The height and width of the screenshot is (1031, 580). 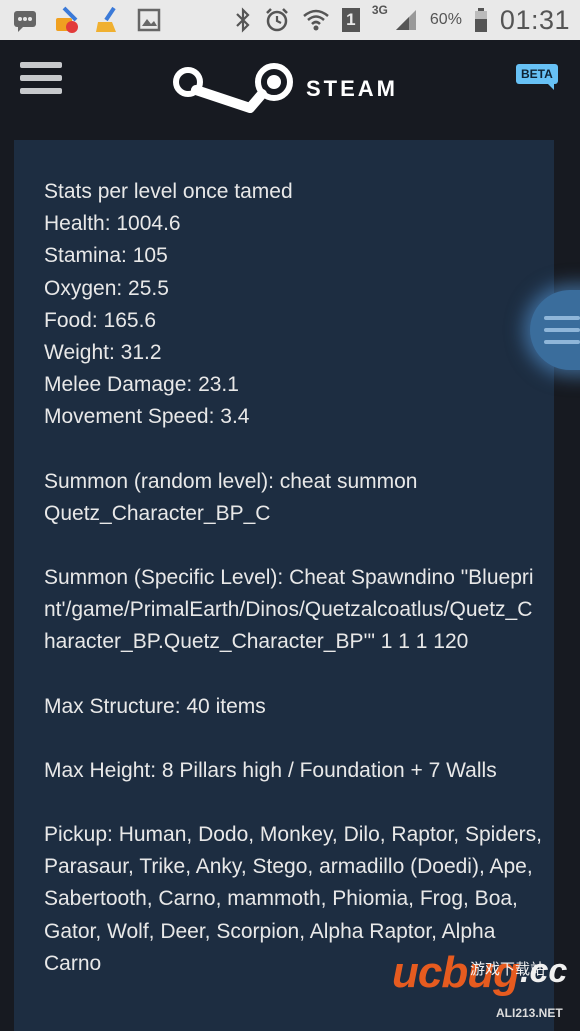 I want to click on menu-button, so click(x=41, y=80).